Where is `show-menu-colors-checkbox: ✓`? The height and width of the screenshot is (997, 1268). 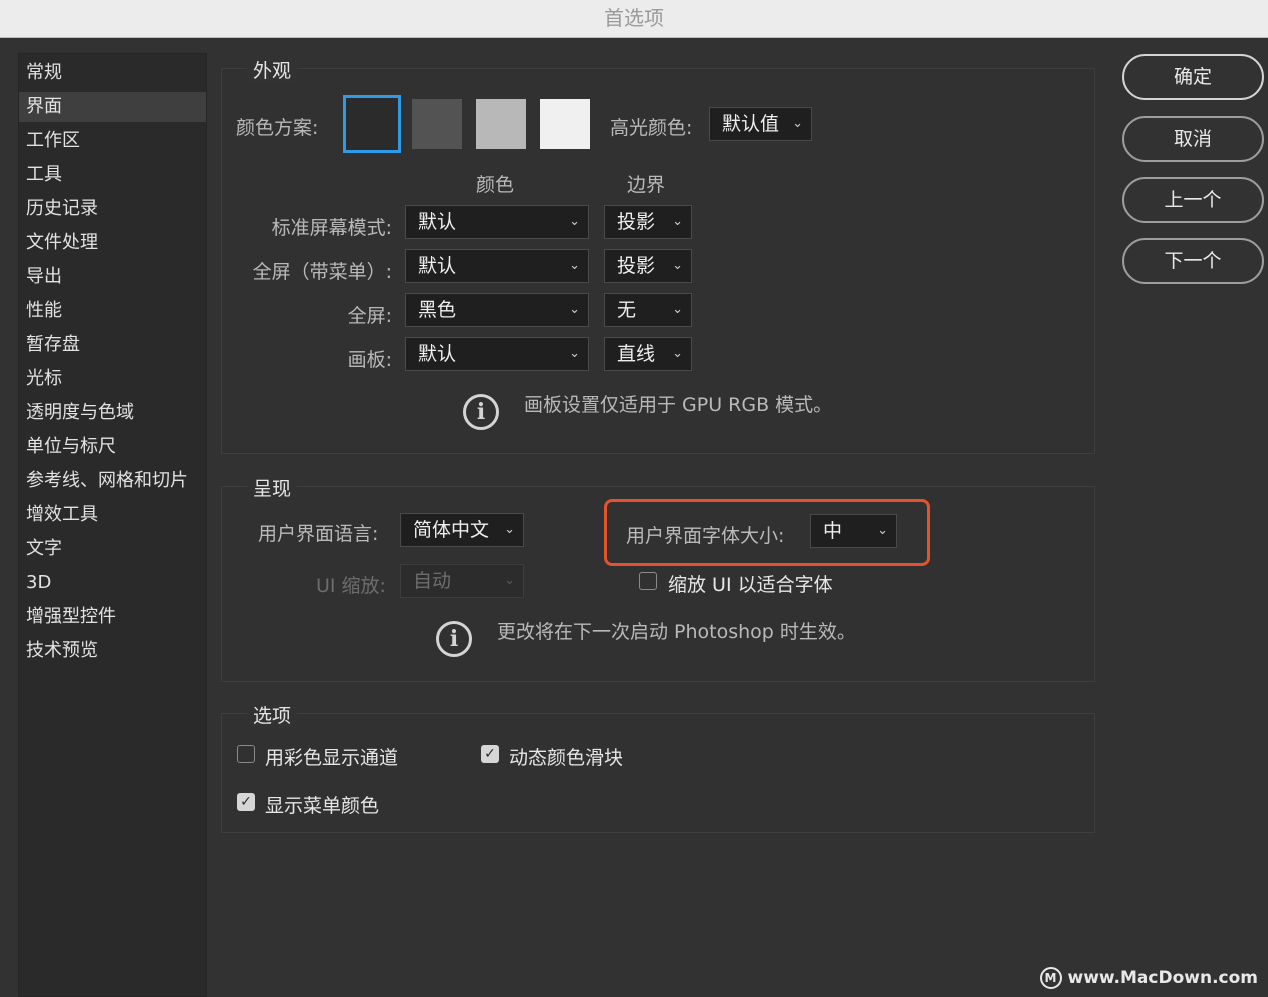
show-menu-colors-checkbox: ✓ is located at coordinates (246, 802).